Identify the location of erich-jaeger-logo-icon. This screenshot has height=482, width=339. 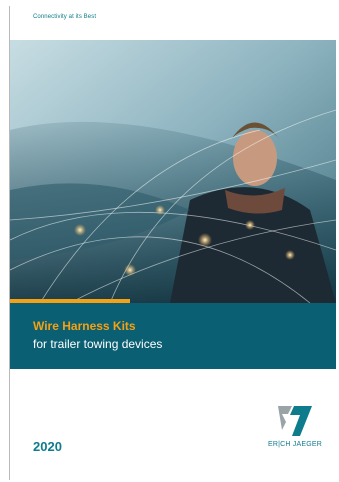
(295, 421).